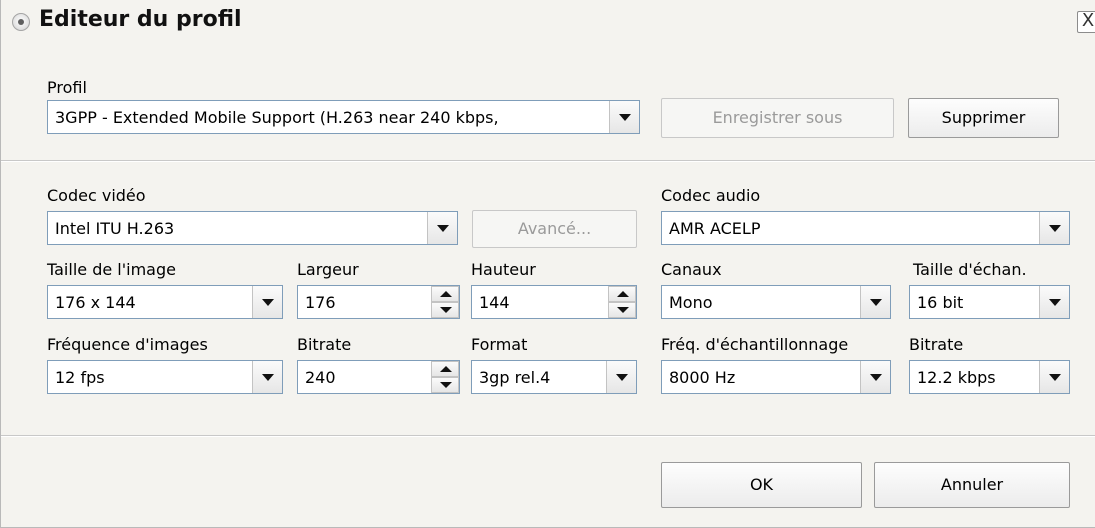  Describe the element at coordinates (21, 22) in the screenshot. I see `window-menu-icon` at that location.